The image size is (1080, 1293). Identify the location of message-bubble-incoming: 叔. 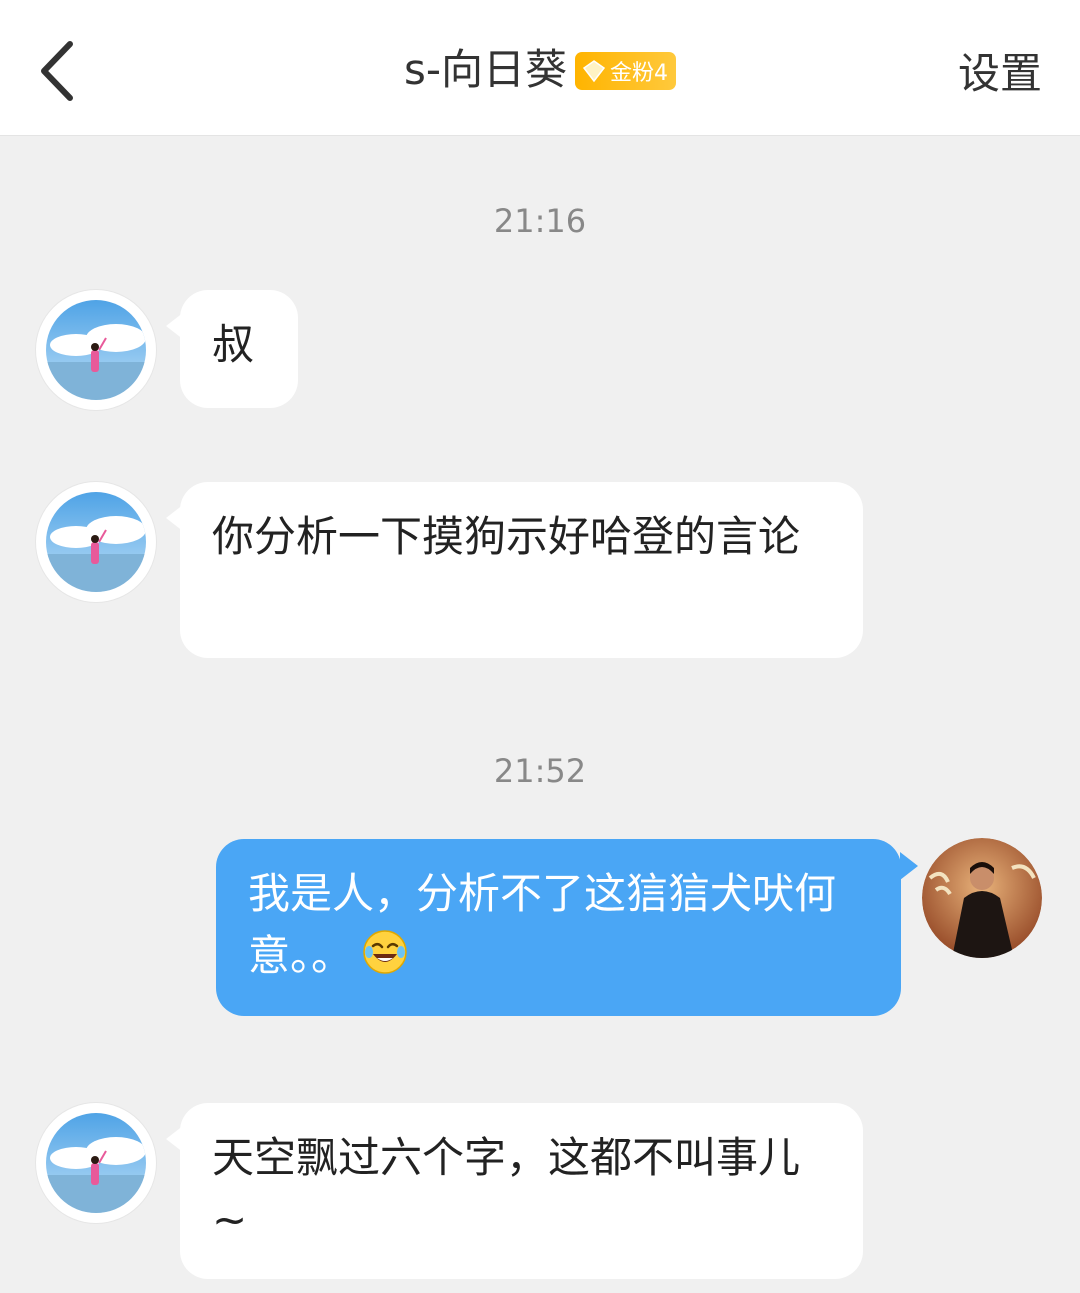
(239, 349).